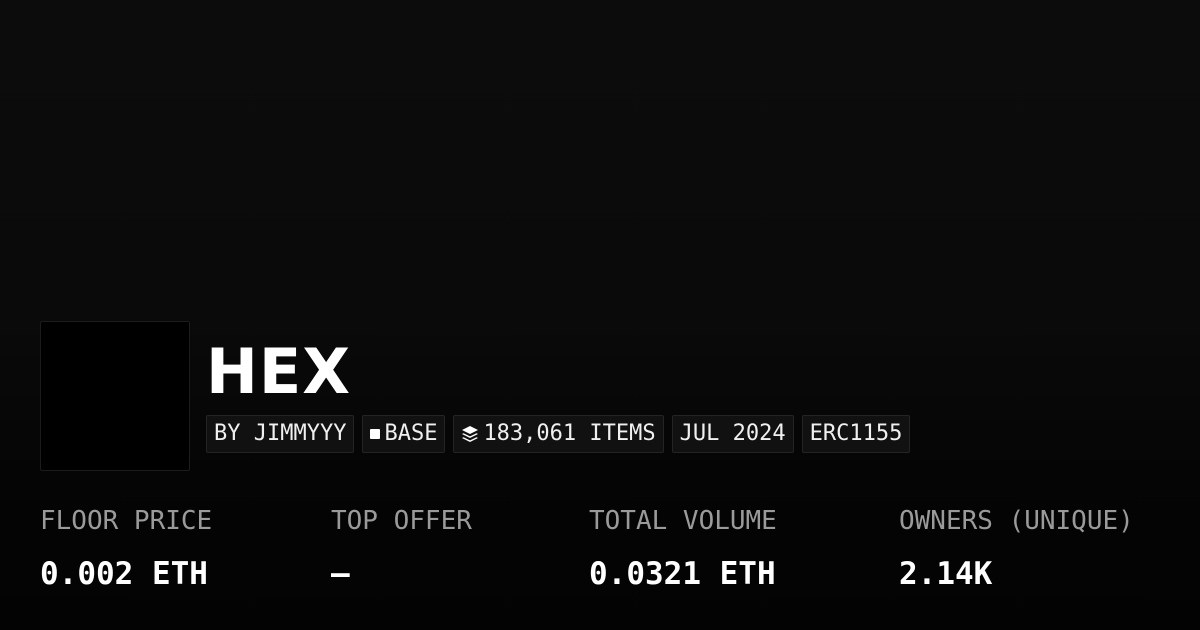 Image resolution: width=1200 pixels, height=630 pixels. I want to click on stat-floor-price: FLOOR PRICE 0.002 ETH, so click(126, 548).